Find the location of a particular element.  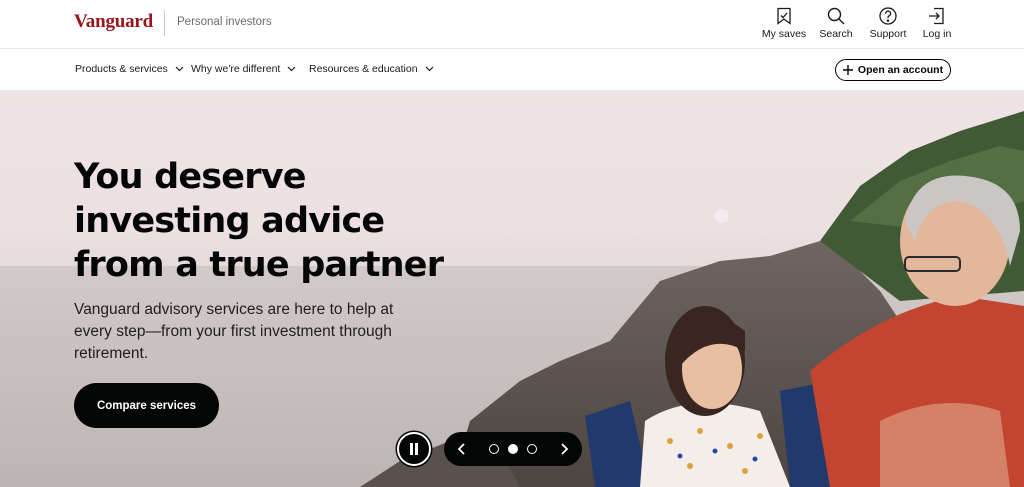

nav-why-different: Why we're different is located at coordinates (243, 69).